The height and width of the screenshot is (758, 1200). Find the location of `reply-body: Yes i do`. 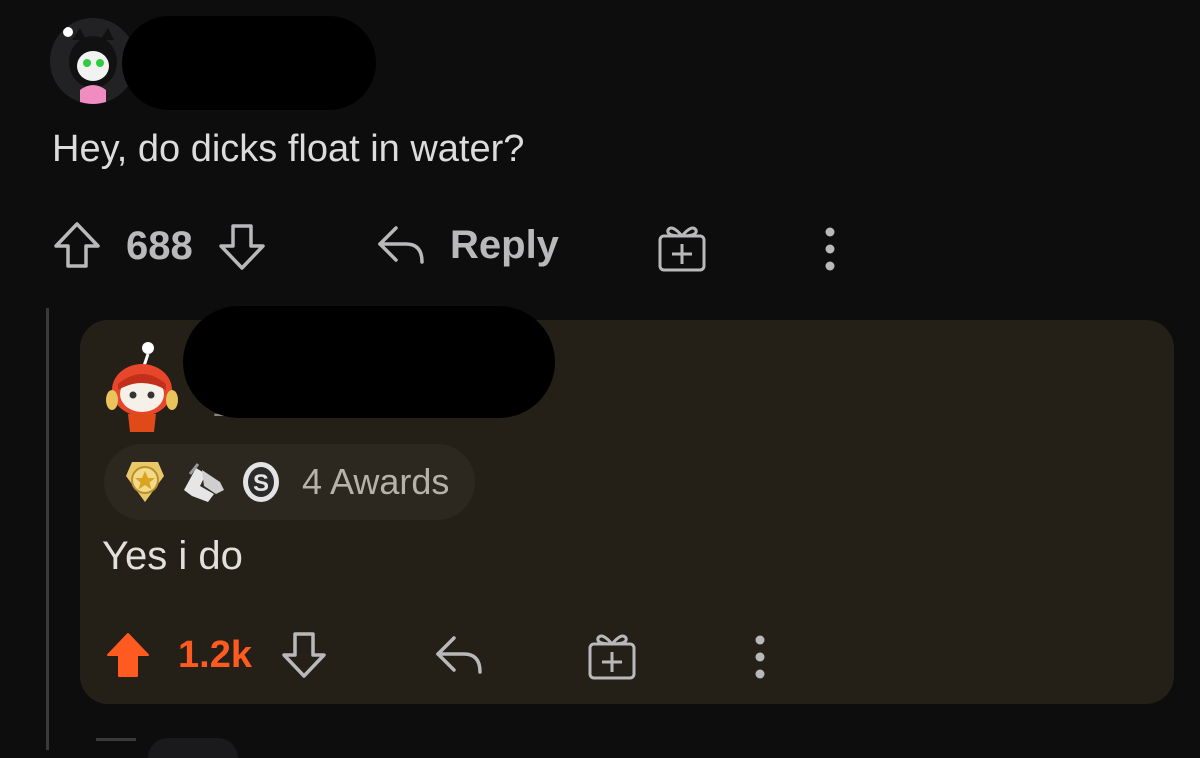

reply-body: Yes i do is located at coordinates (172, 556).